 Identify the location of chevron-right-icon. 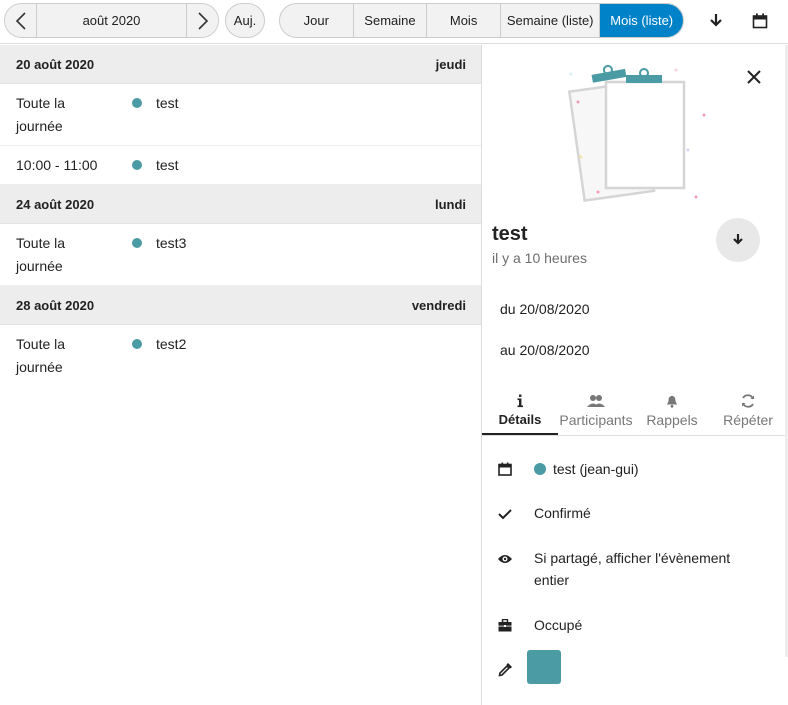
(202, 20).